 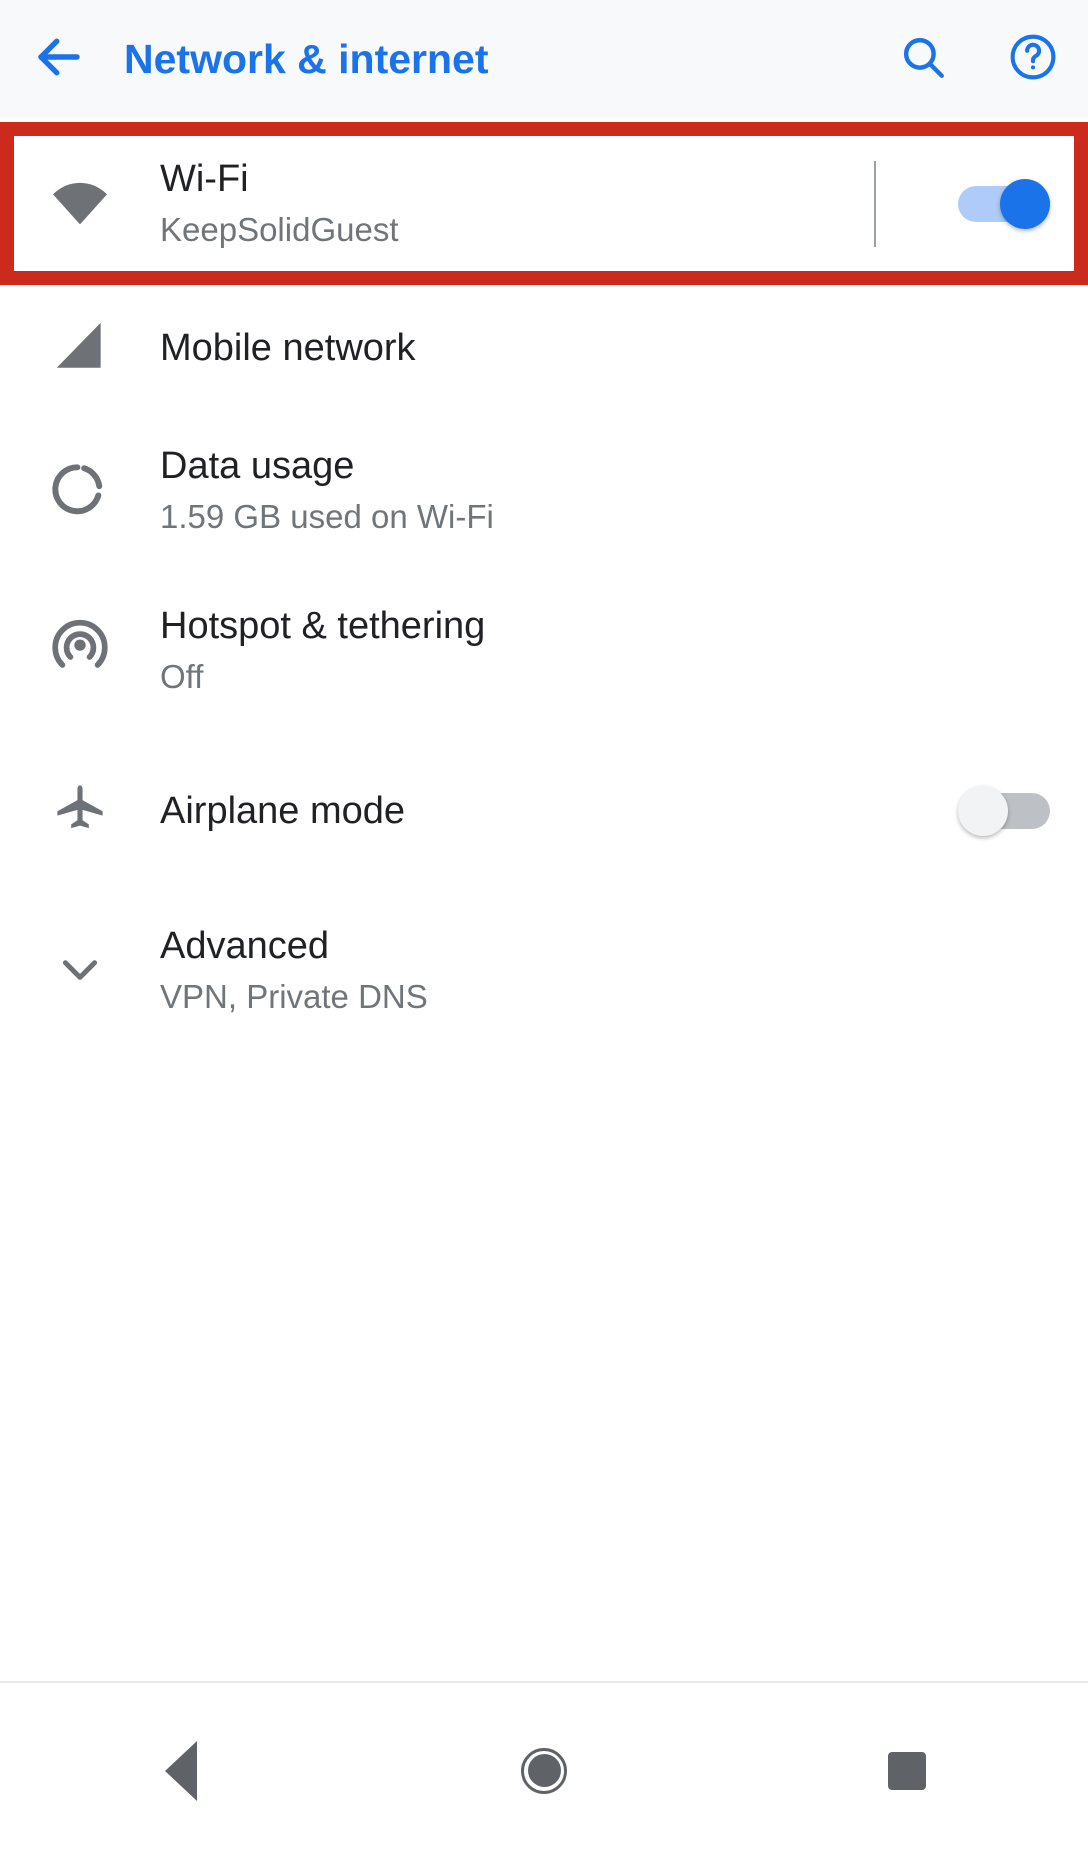 I want to click on airplane-icon, so click(x=80, y=811).